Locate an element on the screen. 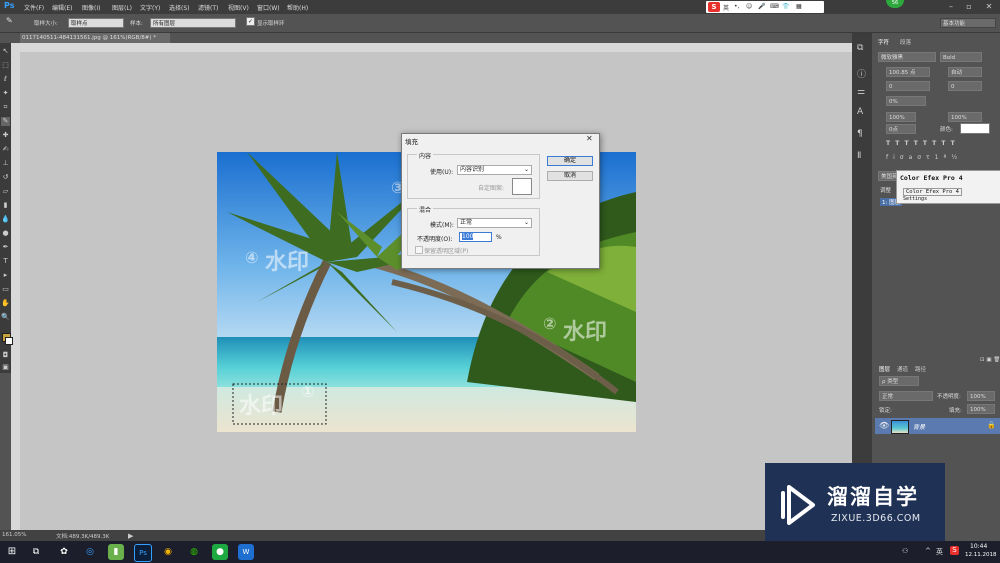  quick-select-tool-icon: ✦ is located at coordinates (5, 93).